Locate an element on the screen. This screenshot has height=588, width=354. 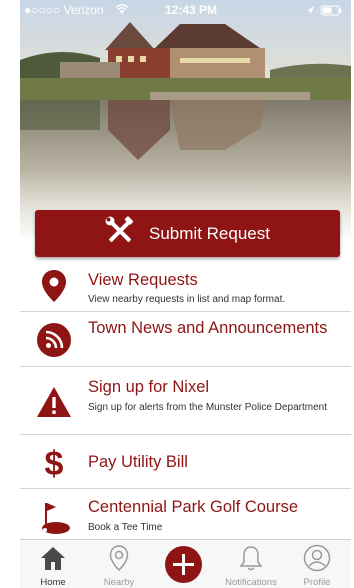
tab-home: Home is located at coordinates (53, 564).